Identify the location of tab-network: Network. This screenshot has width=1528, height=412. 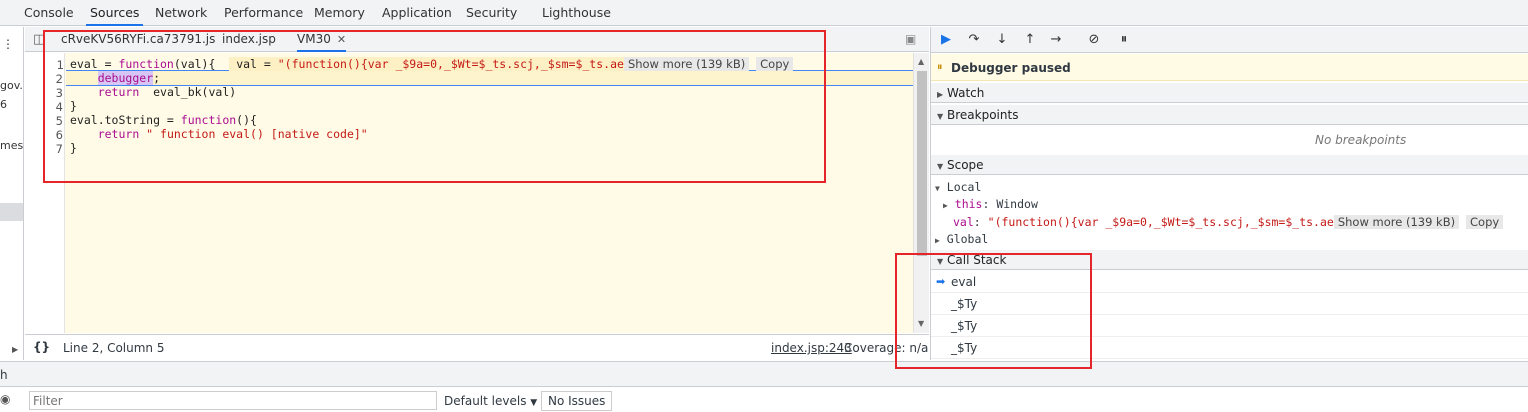
(181, 13).